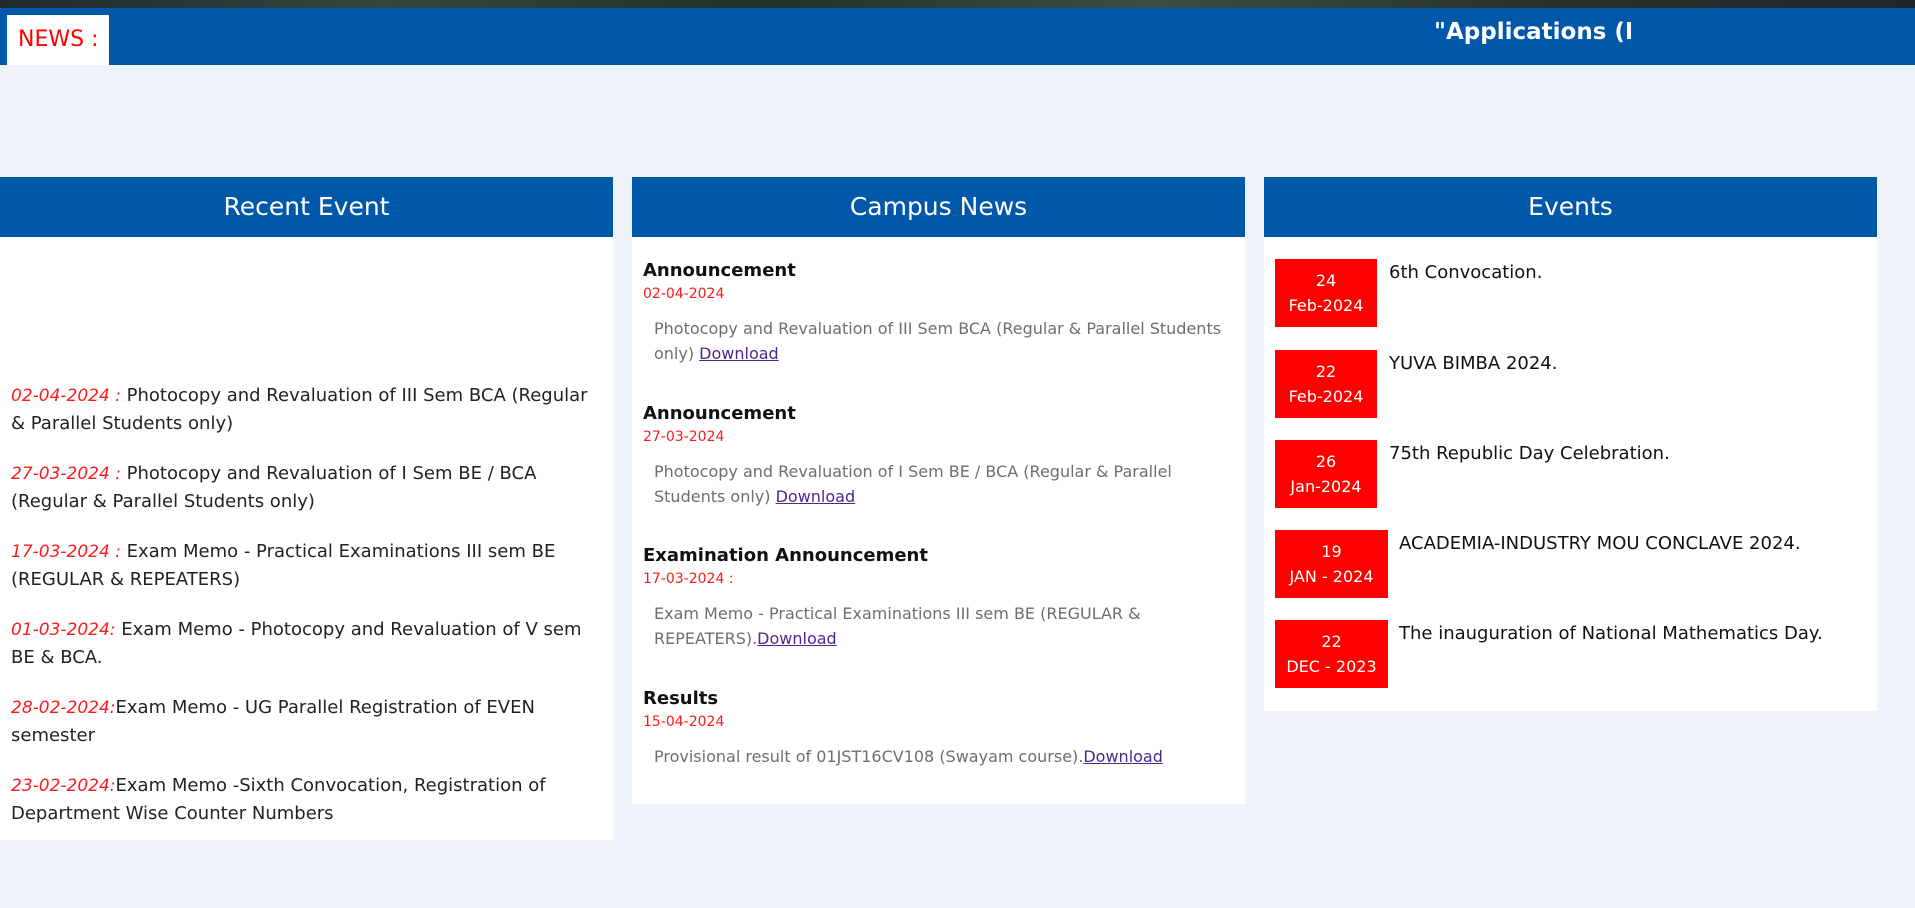 This screenshot has height=908, width=1915. Describe the element at coordinates (1570, 207) in the screenshot. I see `events-heading: Events` at that location.